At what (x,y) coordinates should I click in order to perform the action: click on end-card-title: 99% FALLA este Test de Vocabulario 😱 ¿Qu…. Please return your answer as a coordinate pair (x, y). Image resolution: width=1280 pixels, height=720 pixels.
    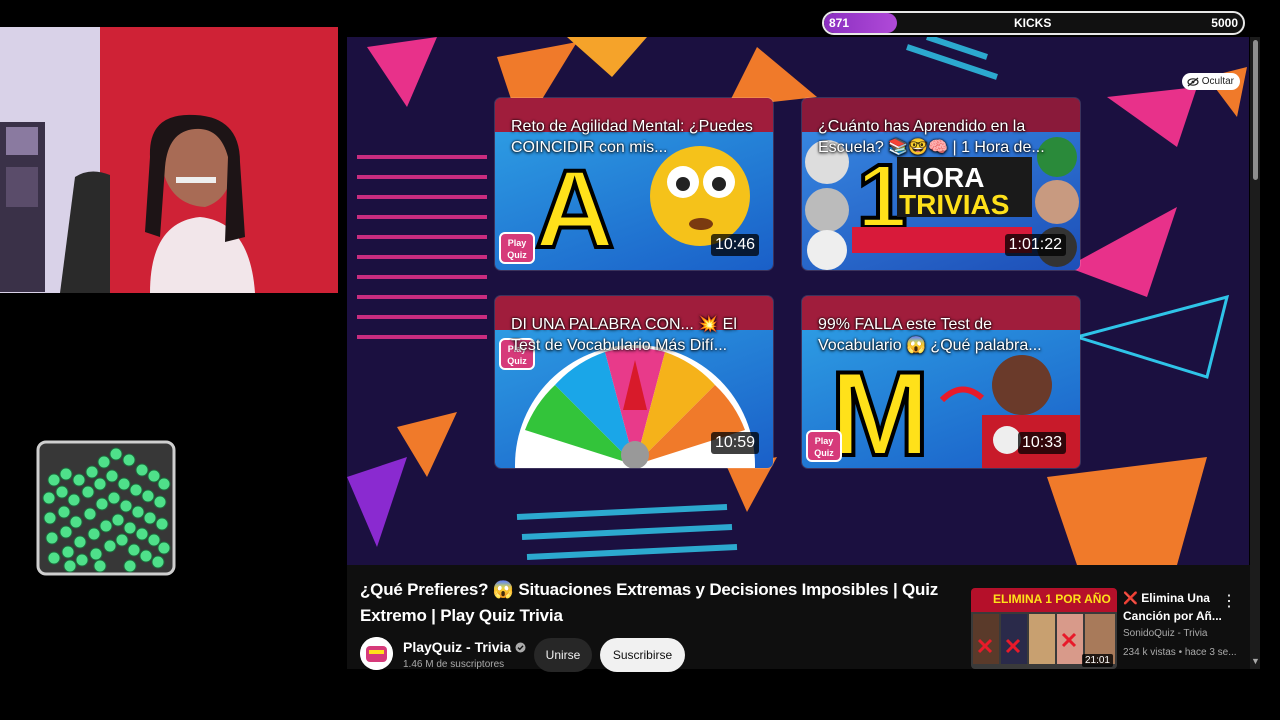
    Looking at the image, I should click on (930, 335).